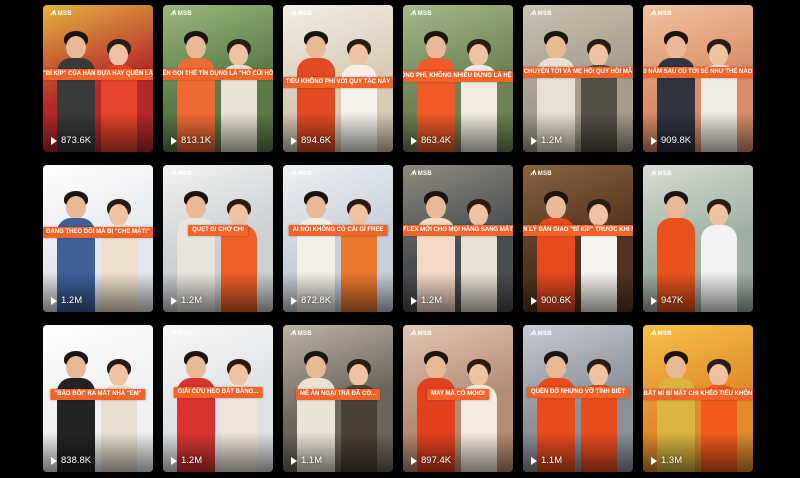 Image resolution: width=800 pixels, height=478 pixels. What do you see at coordinates (578, 398) in the screenshot?
I see `video-card: ᗑ MSB QUÊN ĐÓ NHƯNG VỠ TÌNH BIẾT 1.1M` at bounding box center [578, 398].